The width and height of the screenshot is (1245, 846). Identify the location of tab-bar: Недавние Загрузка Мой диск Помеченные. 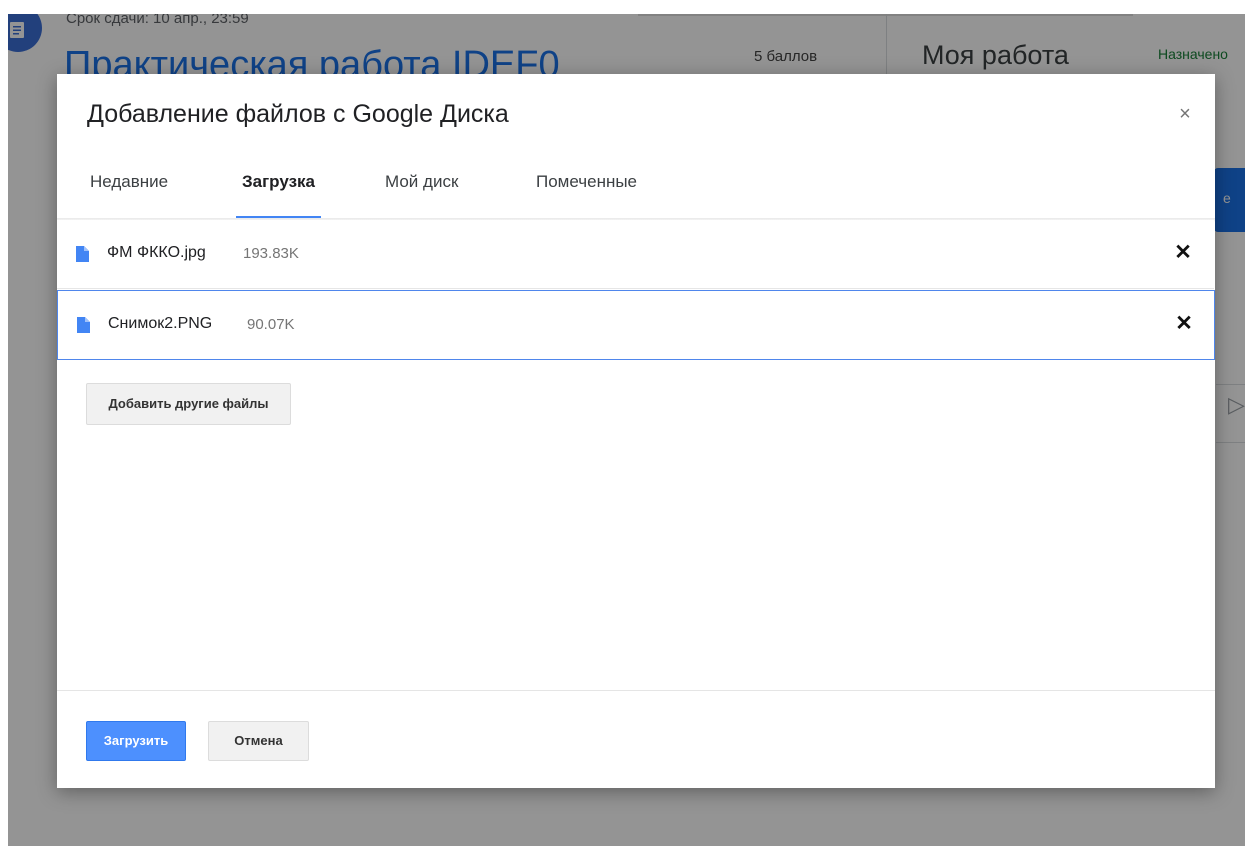
(636, 190).